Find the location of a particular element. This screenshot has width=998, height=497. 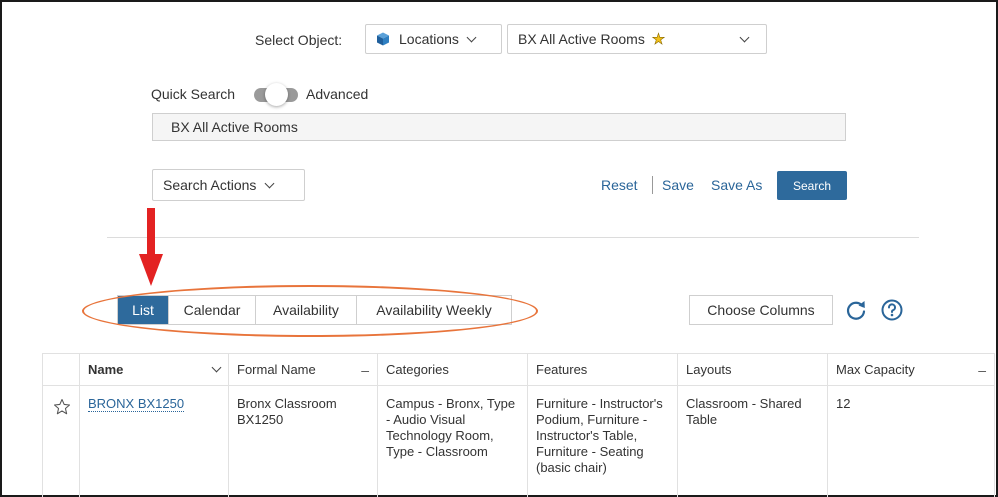

annotation-ellipse is located at coordinates (310, 311).